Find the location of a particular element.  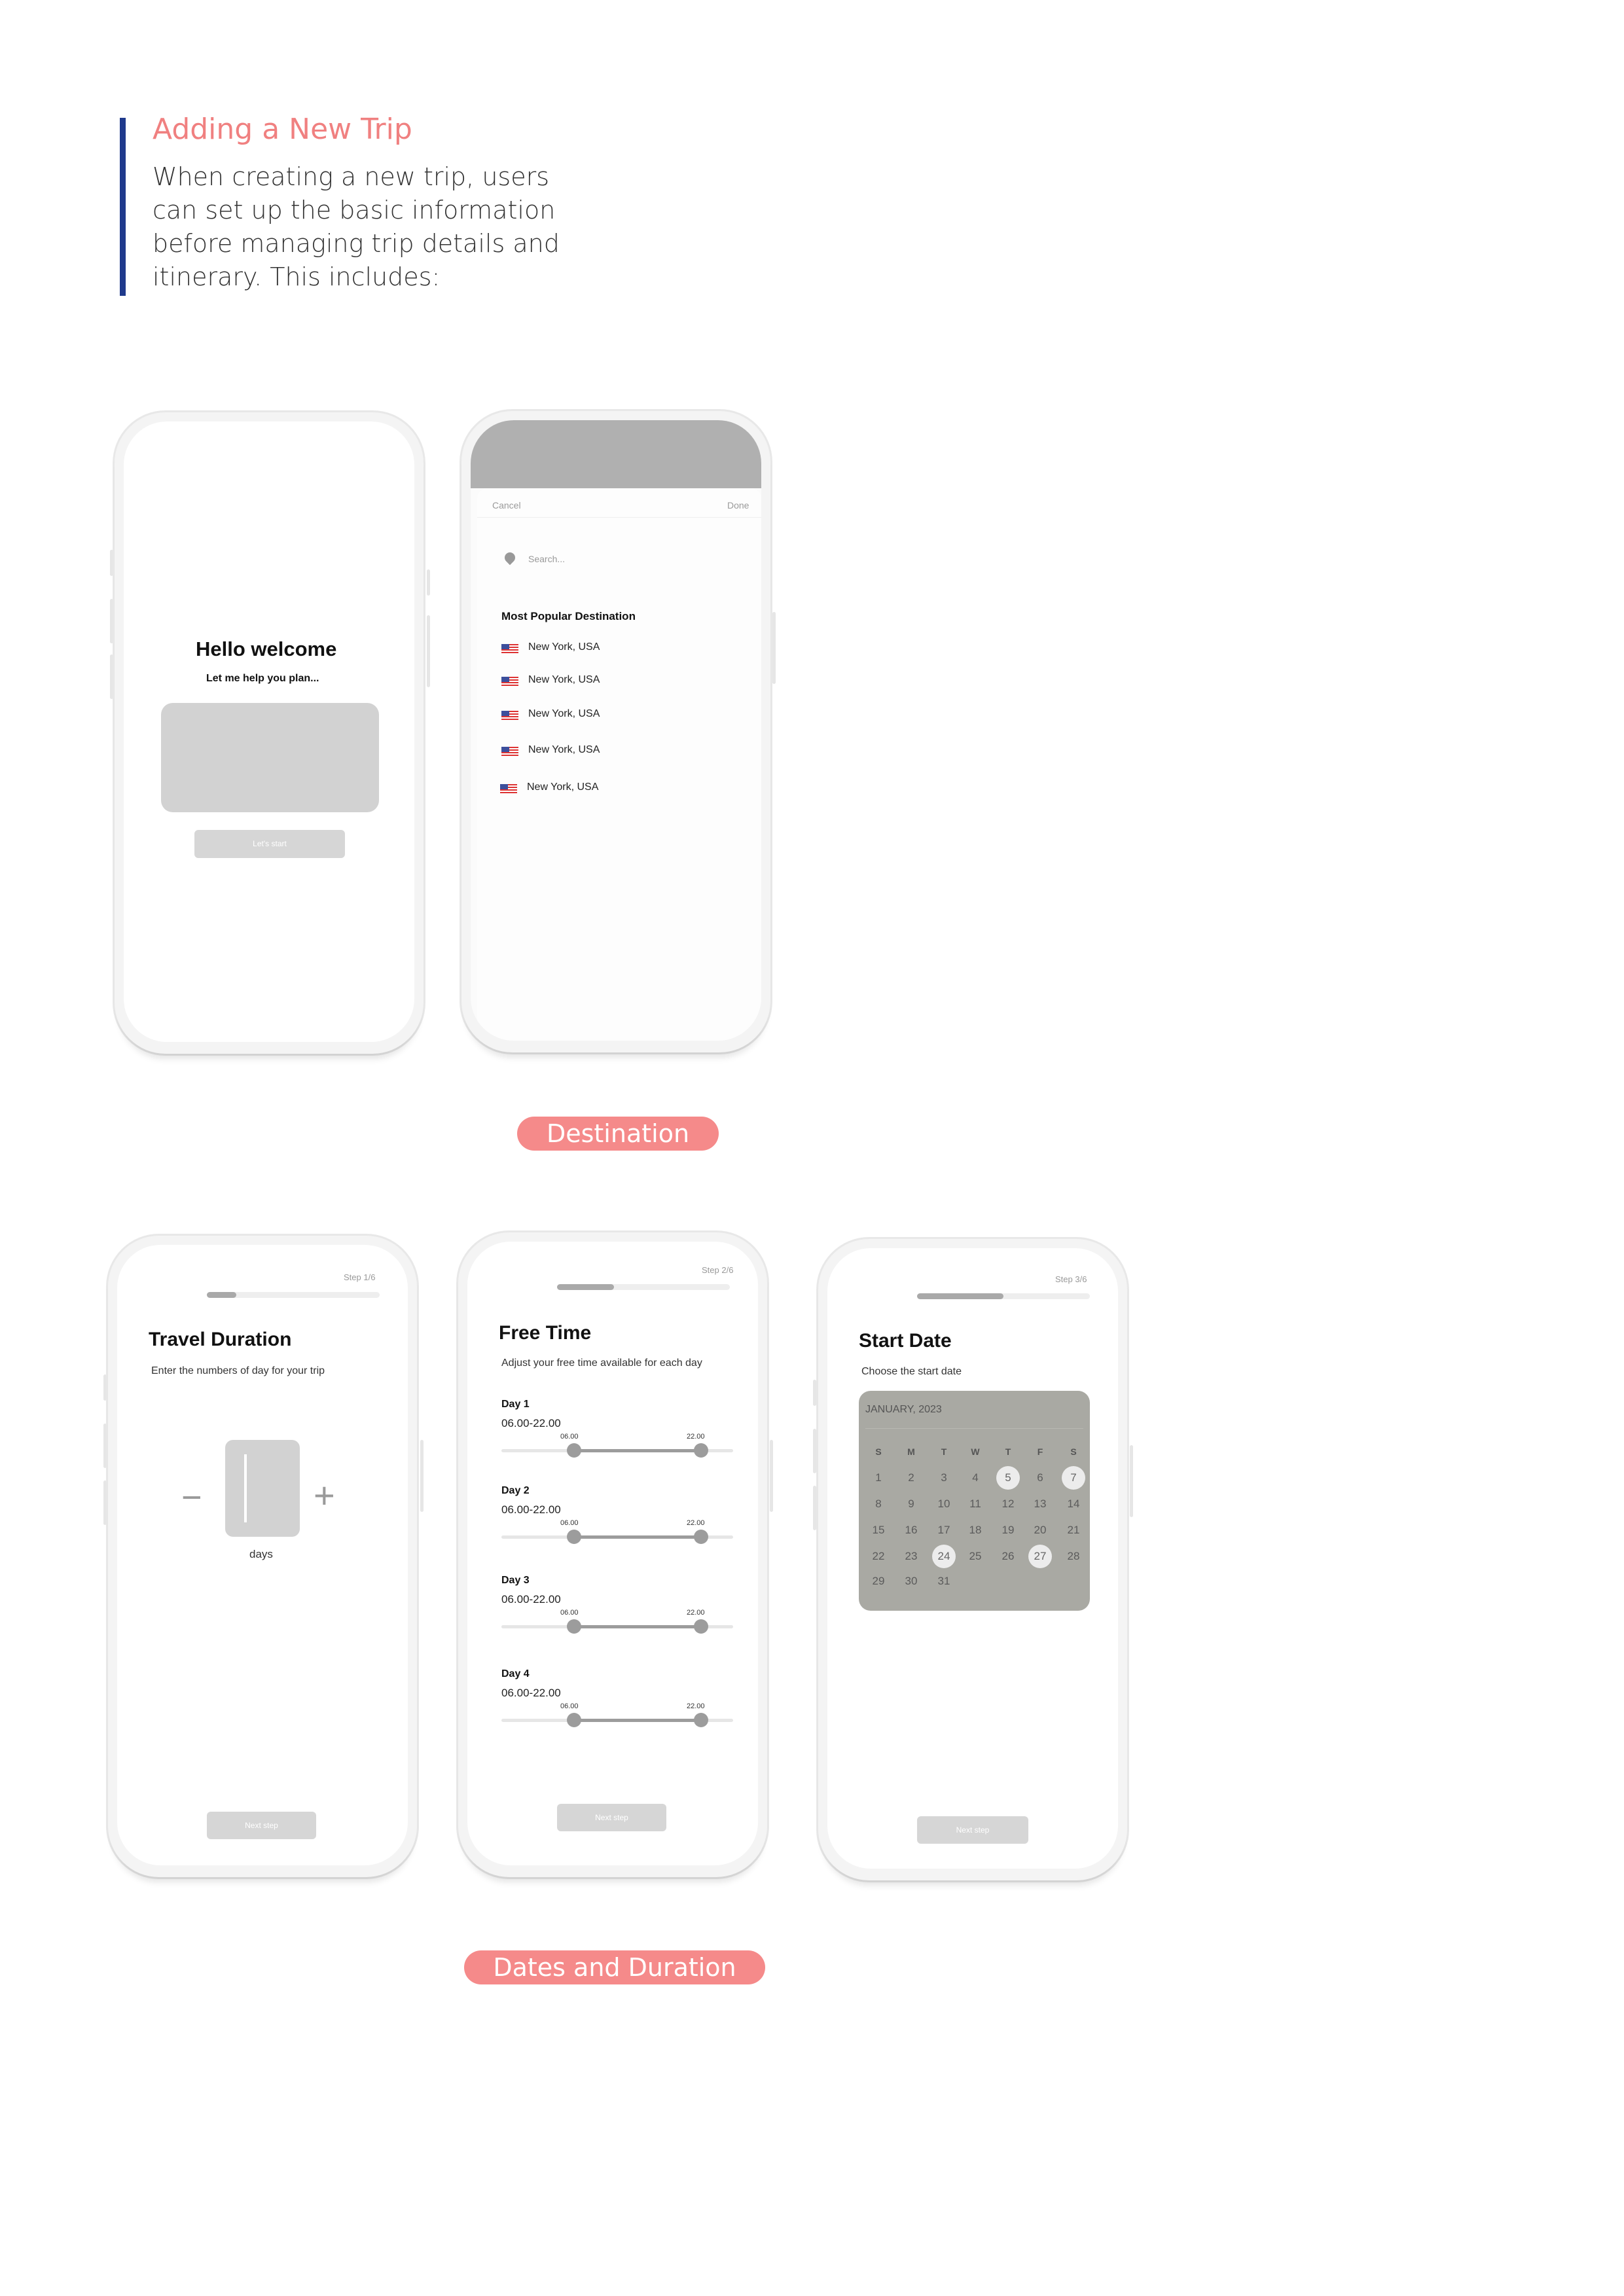

free-time-title: Free Time is located at coordinates (545, 1333).